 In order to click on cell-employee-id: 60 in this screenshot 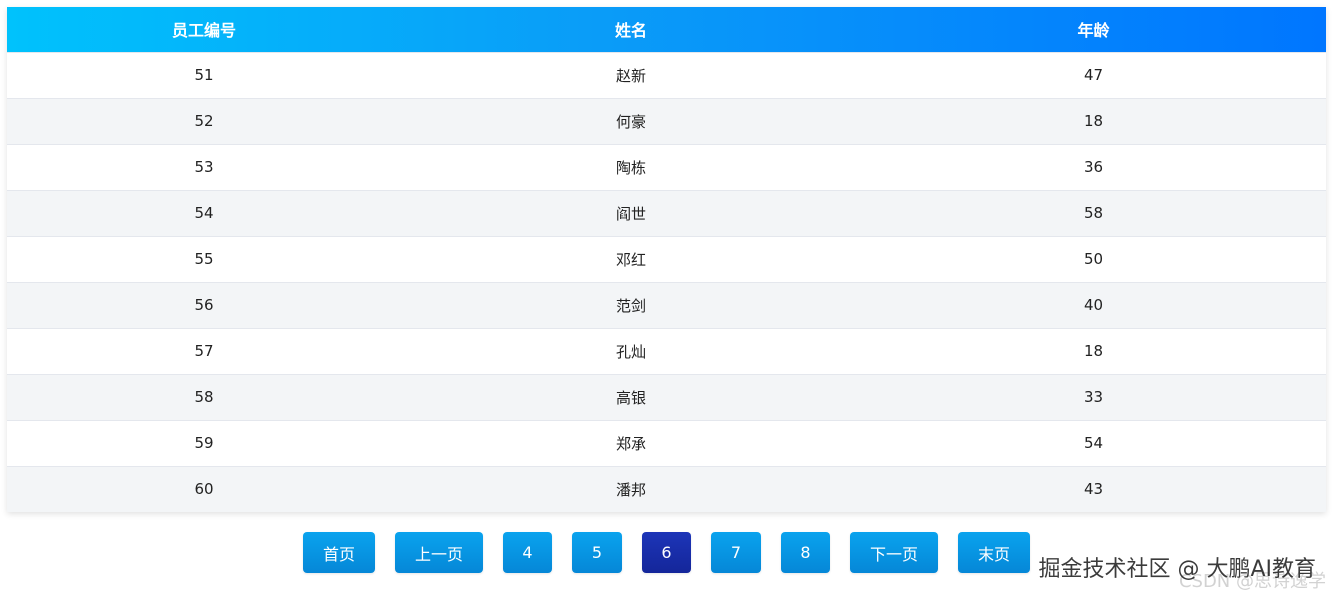, I will do `click(204, 489)`.